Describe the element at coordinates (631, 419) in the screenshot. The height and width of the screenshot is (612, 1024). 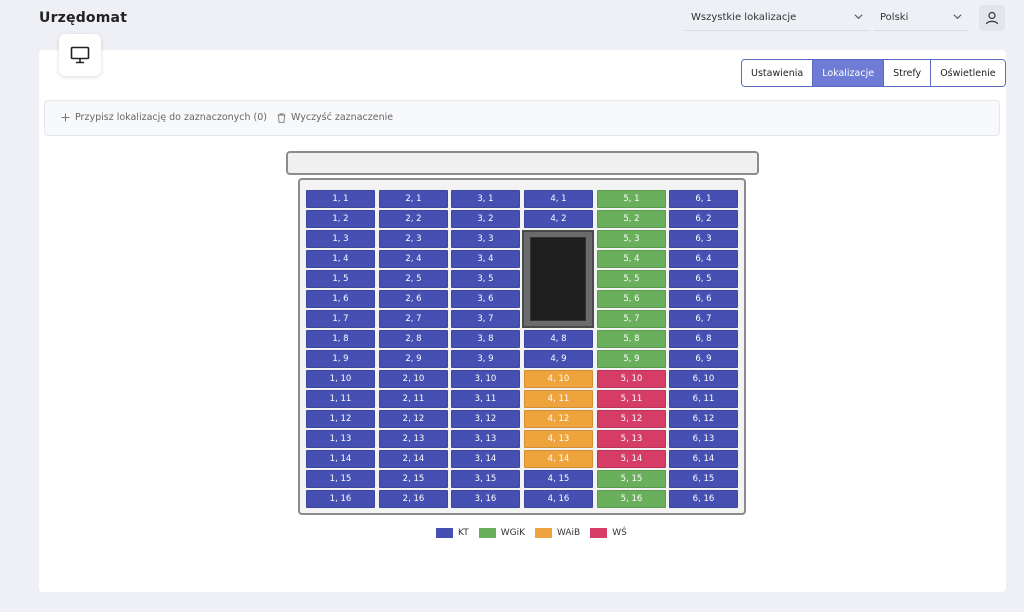
I see `location-cell: 5, 12` at that location.